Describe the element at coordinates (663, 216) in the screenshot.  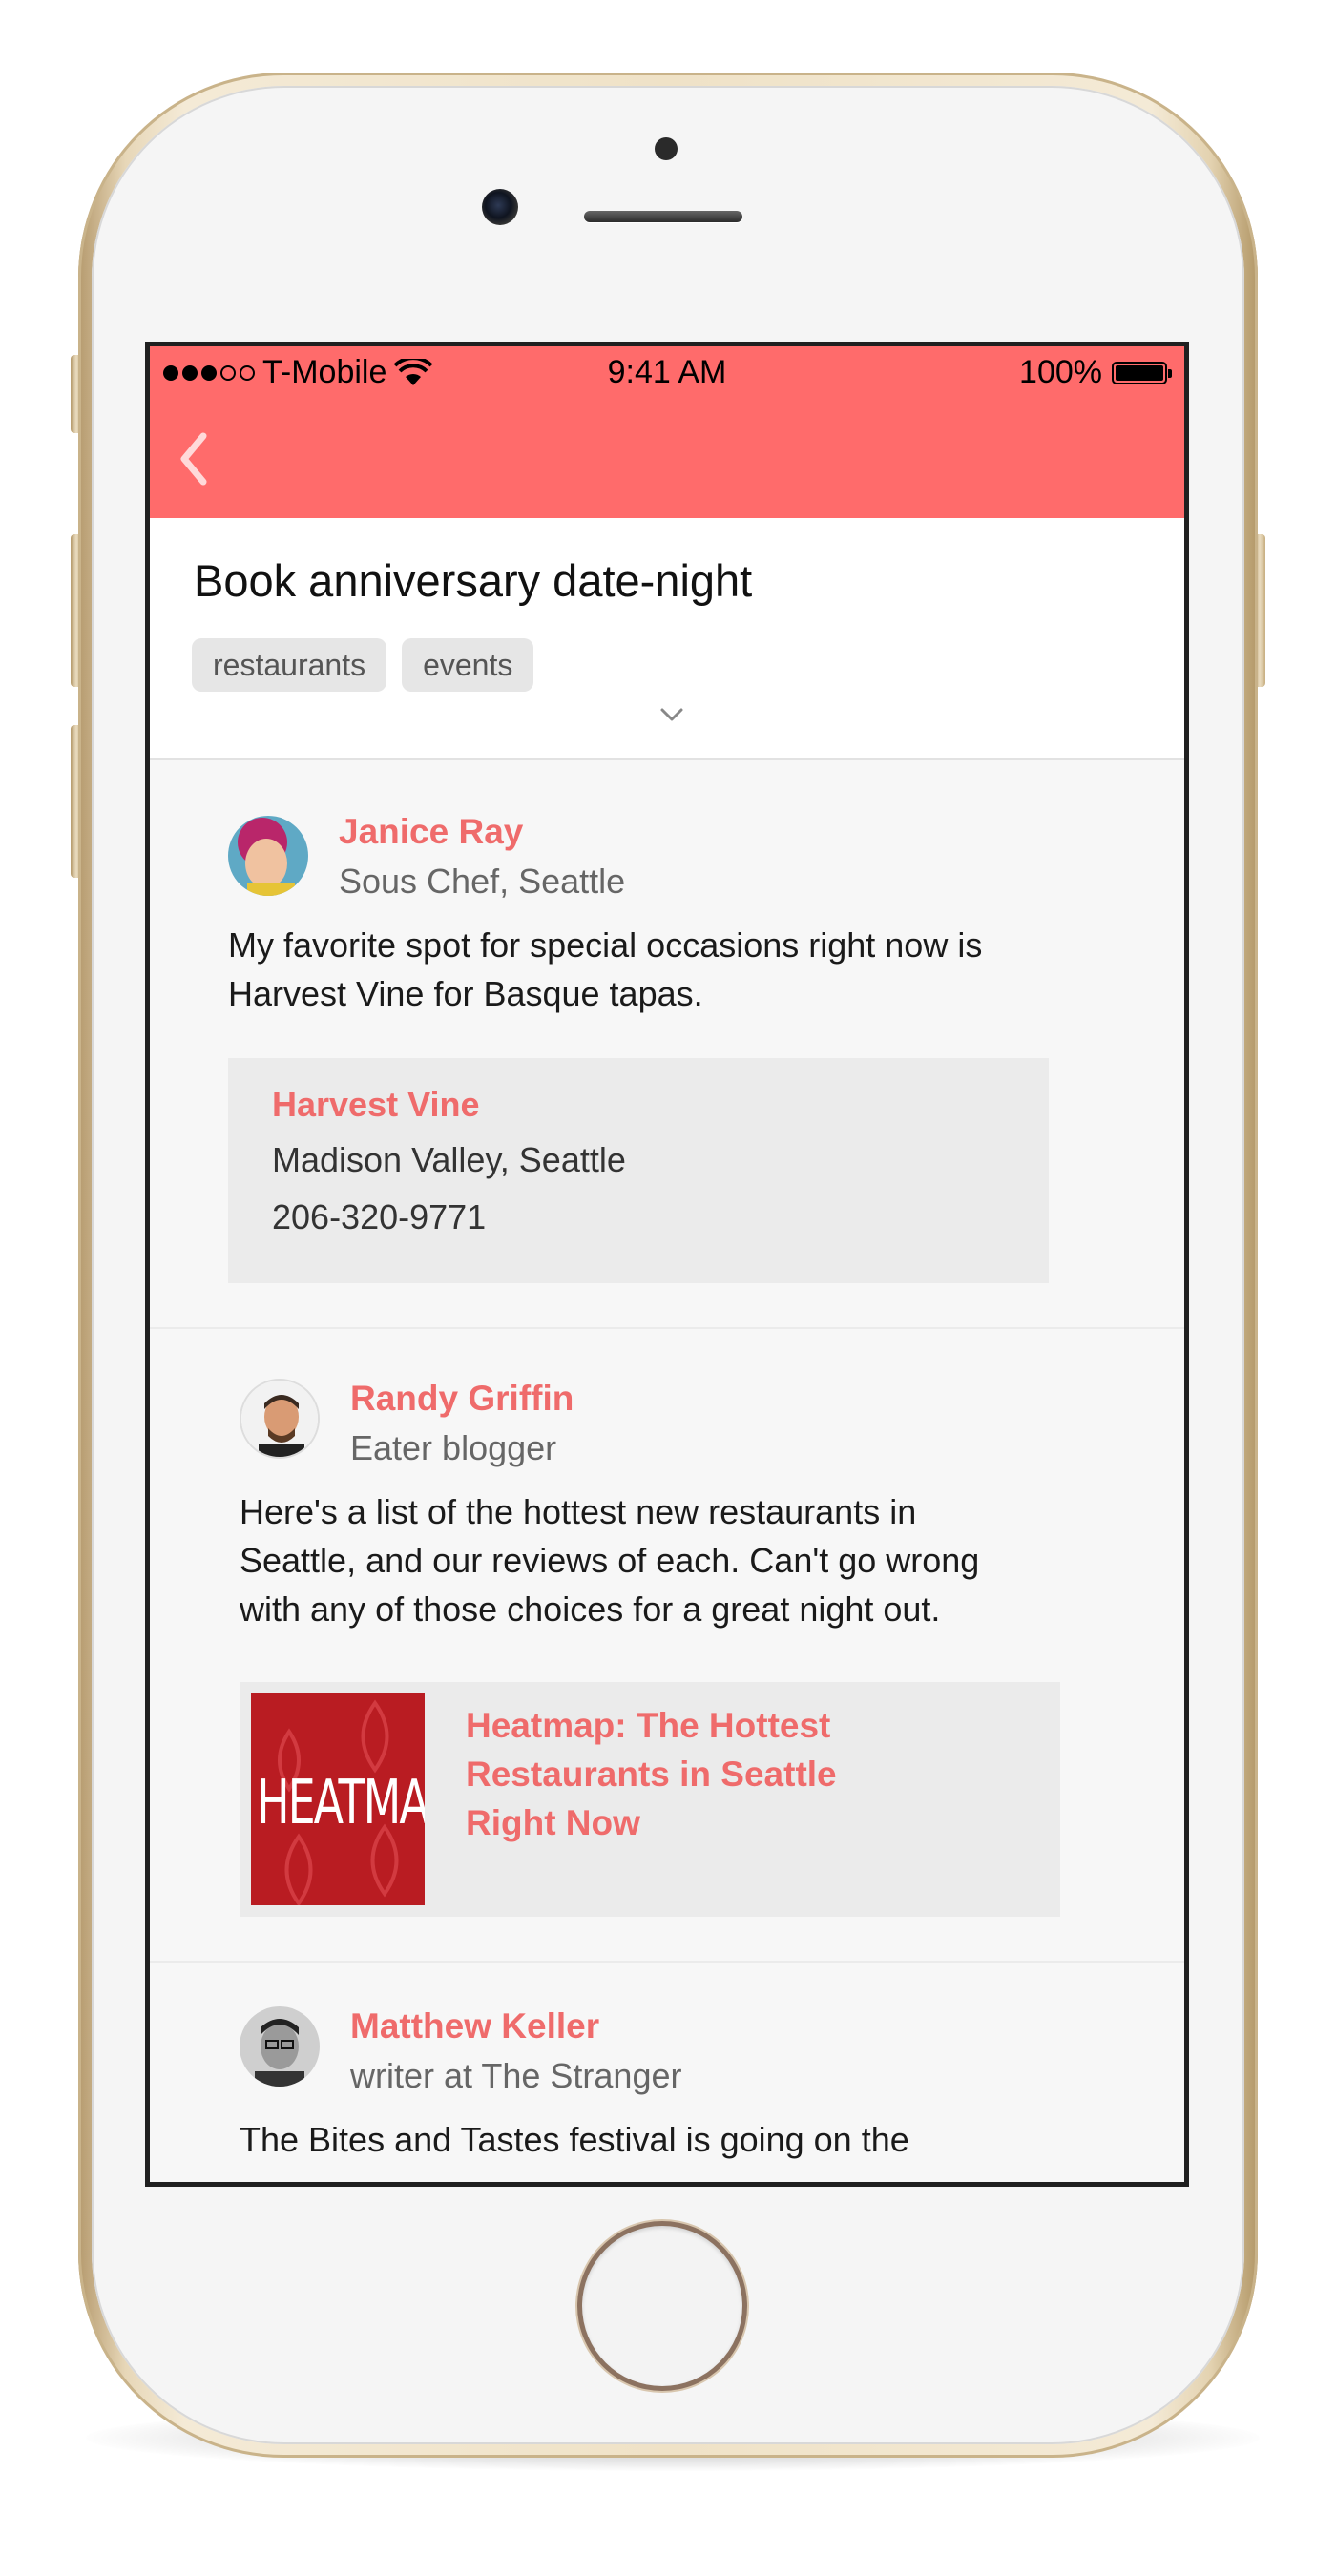
I see `earpiece-speaker` at that location.